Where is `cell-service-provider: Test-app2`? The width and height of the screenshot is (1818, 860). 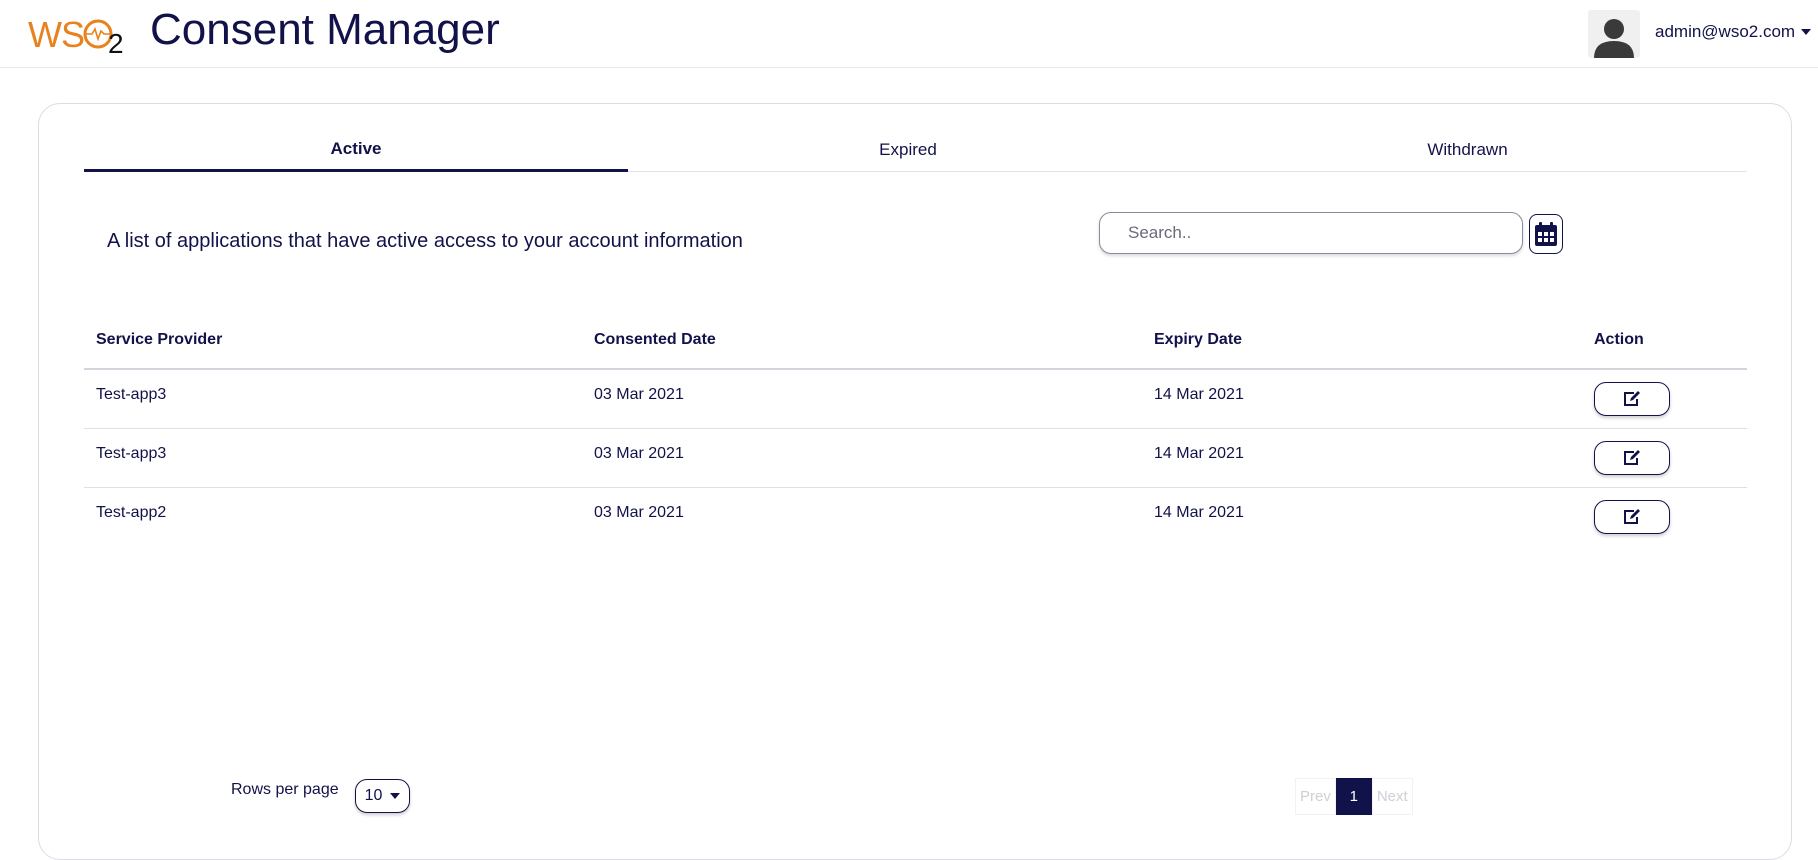
cell-service-provider: Test-app2 is located at coordinates (131, 512).